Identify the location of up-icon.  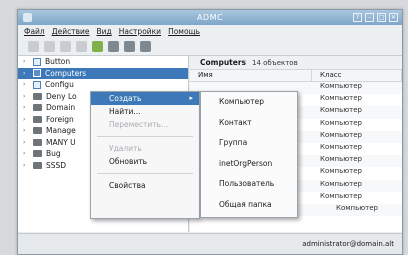
(65, 46).